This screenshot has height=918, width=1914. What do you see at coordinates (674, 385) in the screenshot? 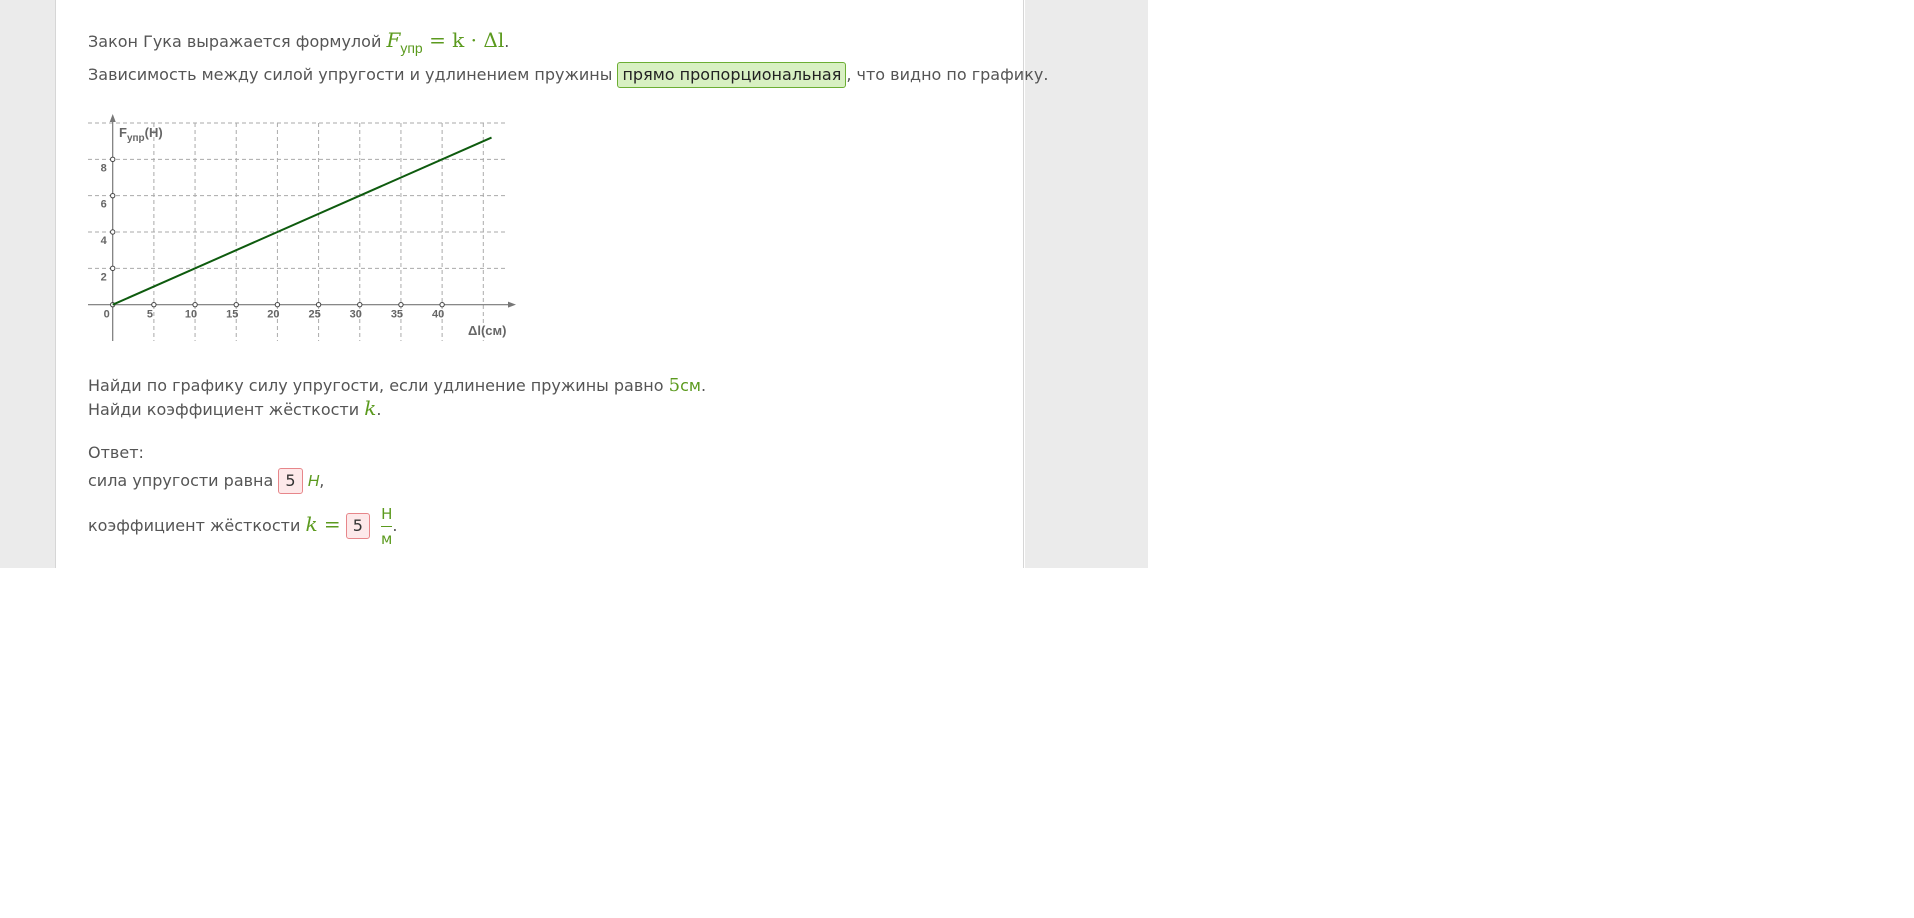
I see `elongation-value: 5` at bounding box center [674, 385].